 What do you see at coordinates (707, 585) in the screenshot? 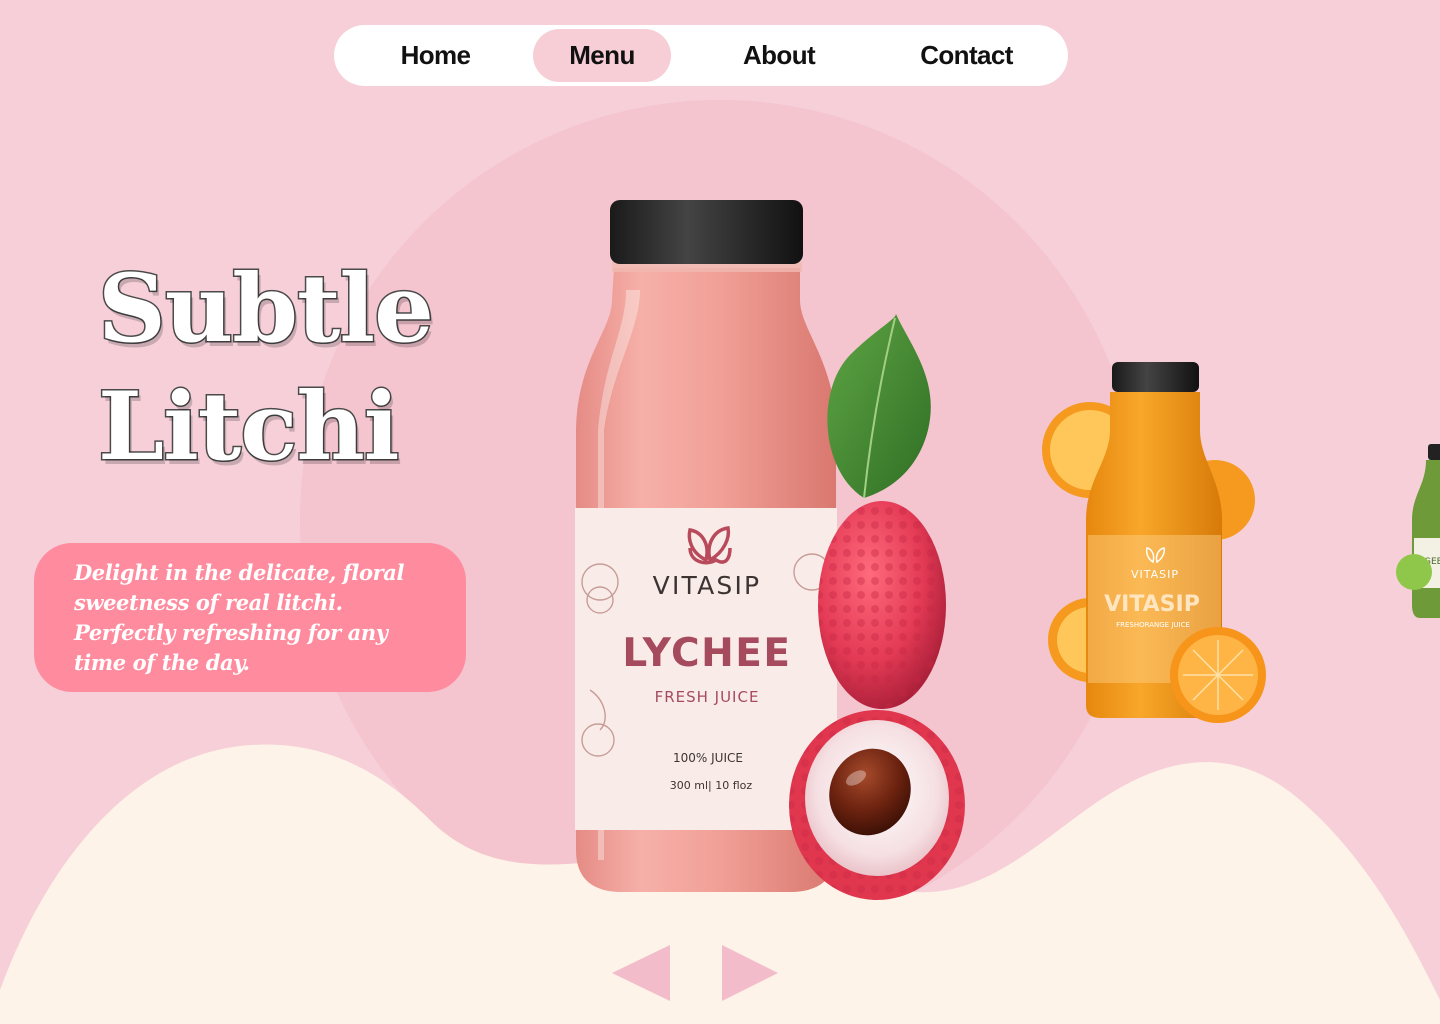
I see `bottle-brand: VITASIP` at bounding box center [707, 585].